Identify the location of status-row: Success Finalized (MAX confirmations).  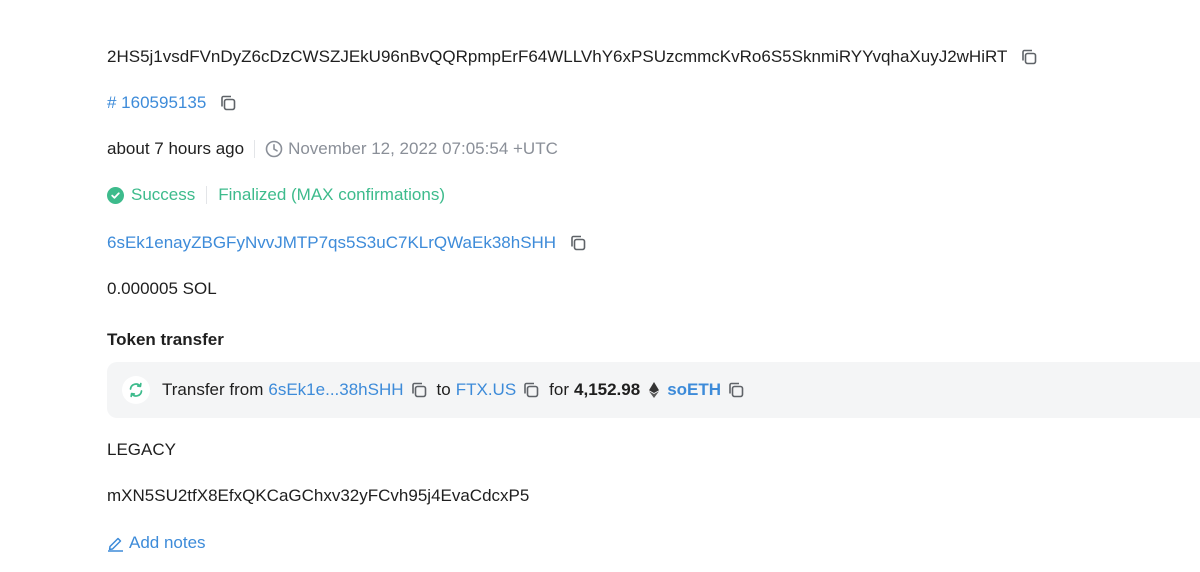
(276, 195).